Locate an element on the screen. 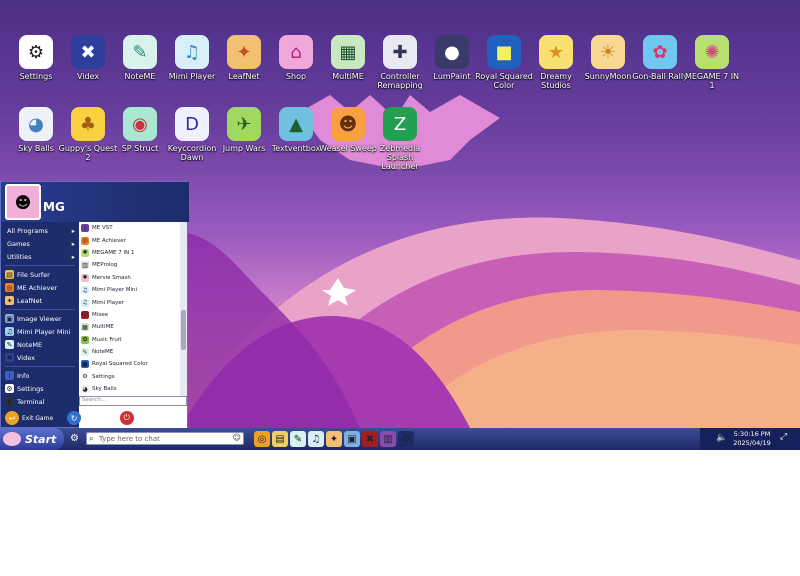 The width and height of the screenshot is (800, 576). program-mimi-player-mini: ♫ Mimi Player Mini is located at coordinates (129, 290).